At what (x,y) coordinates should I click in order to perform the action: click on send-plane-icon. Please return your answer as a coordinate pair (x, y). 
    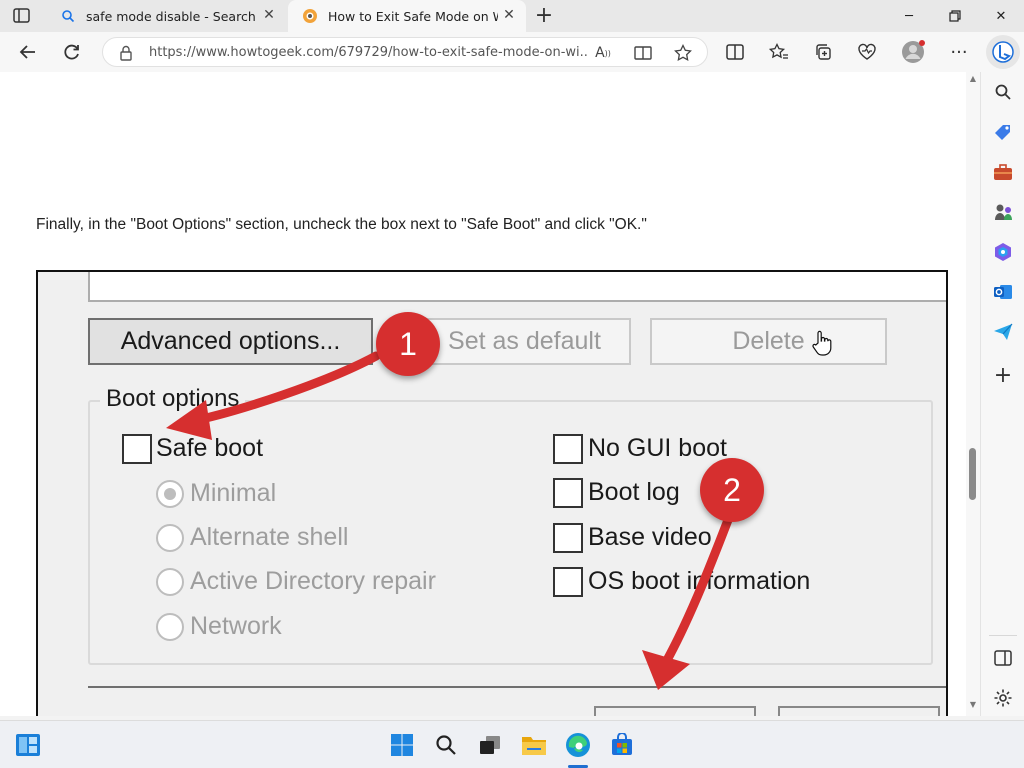
    Looking at the image, I should click on (1003, 332).